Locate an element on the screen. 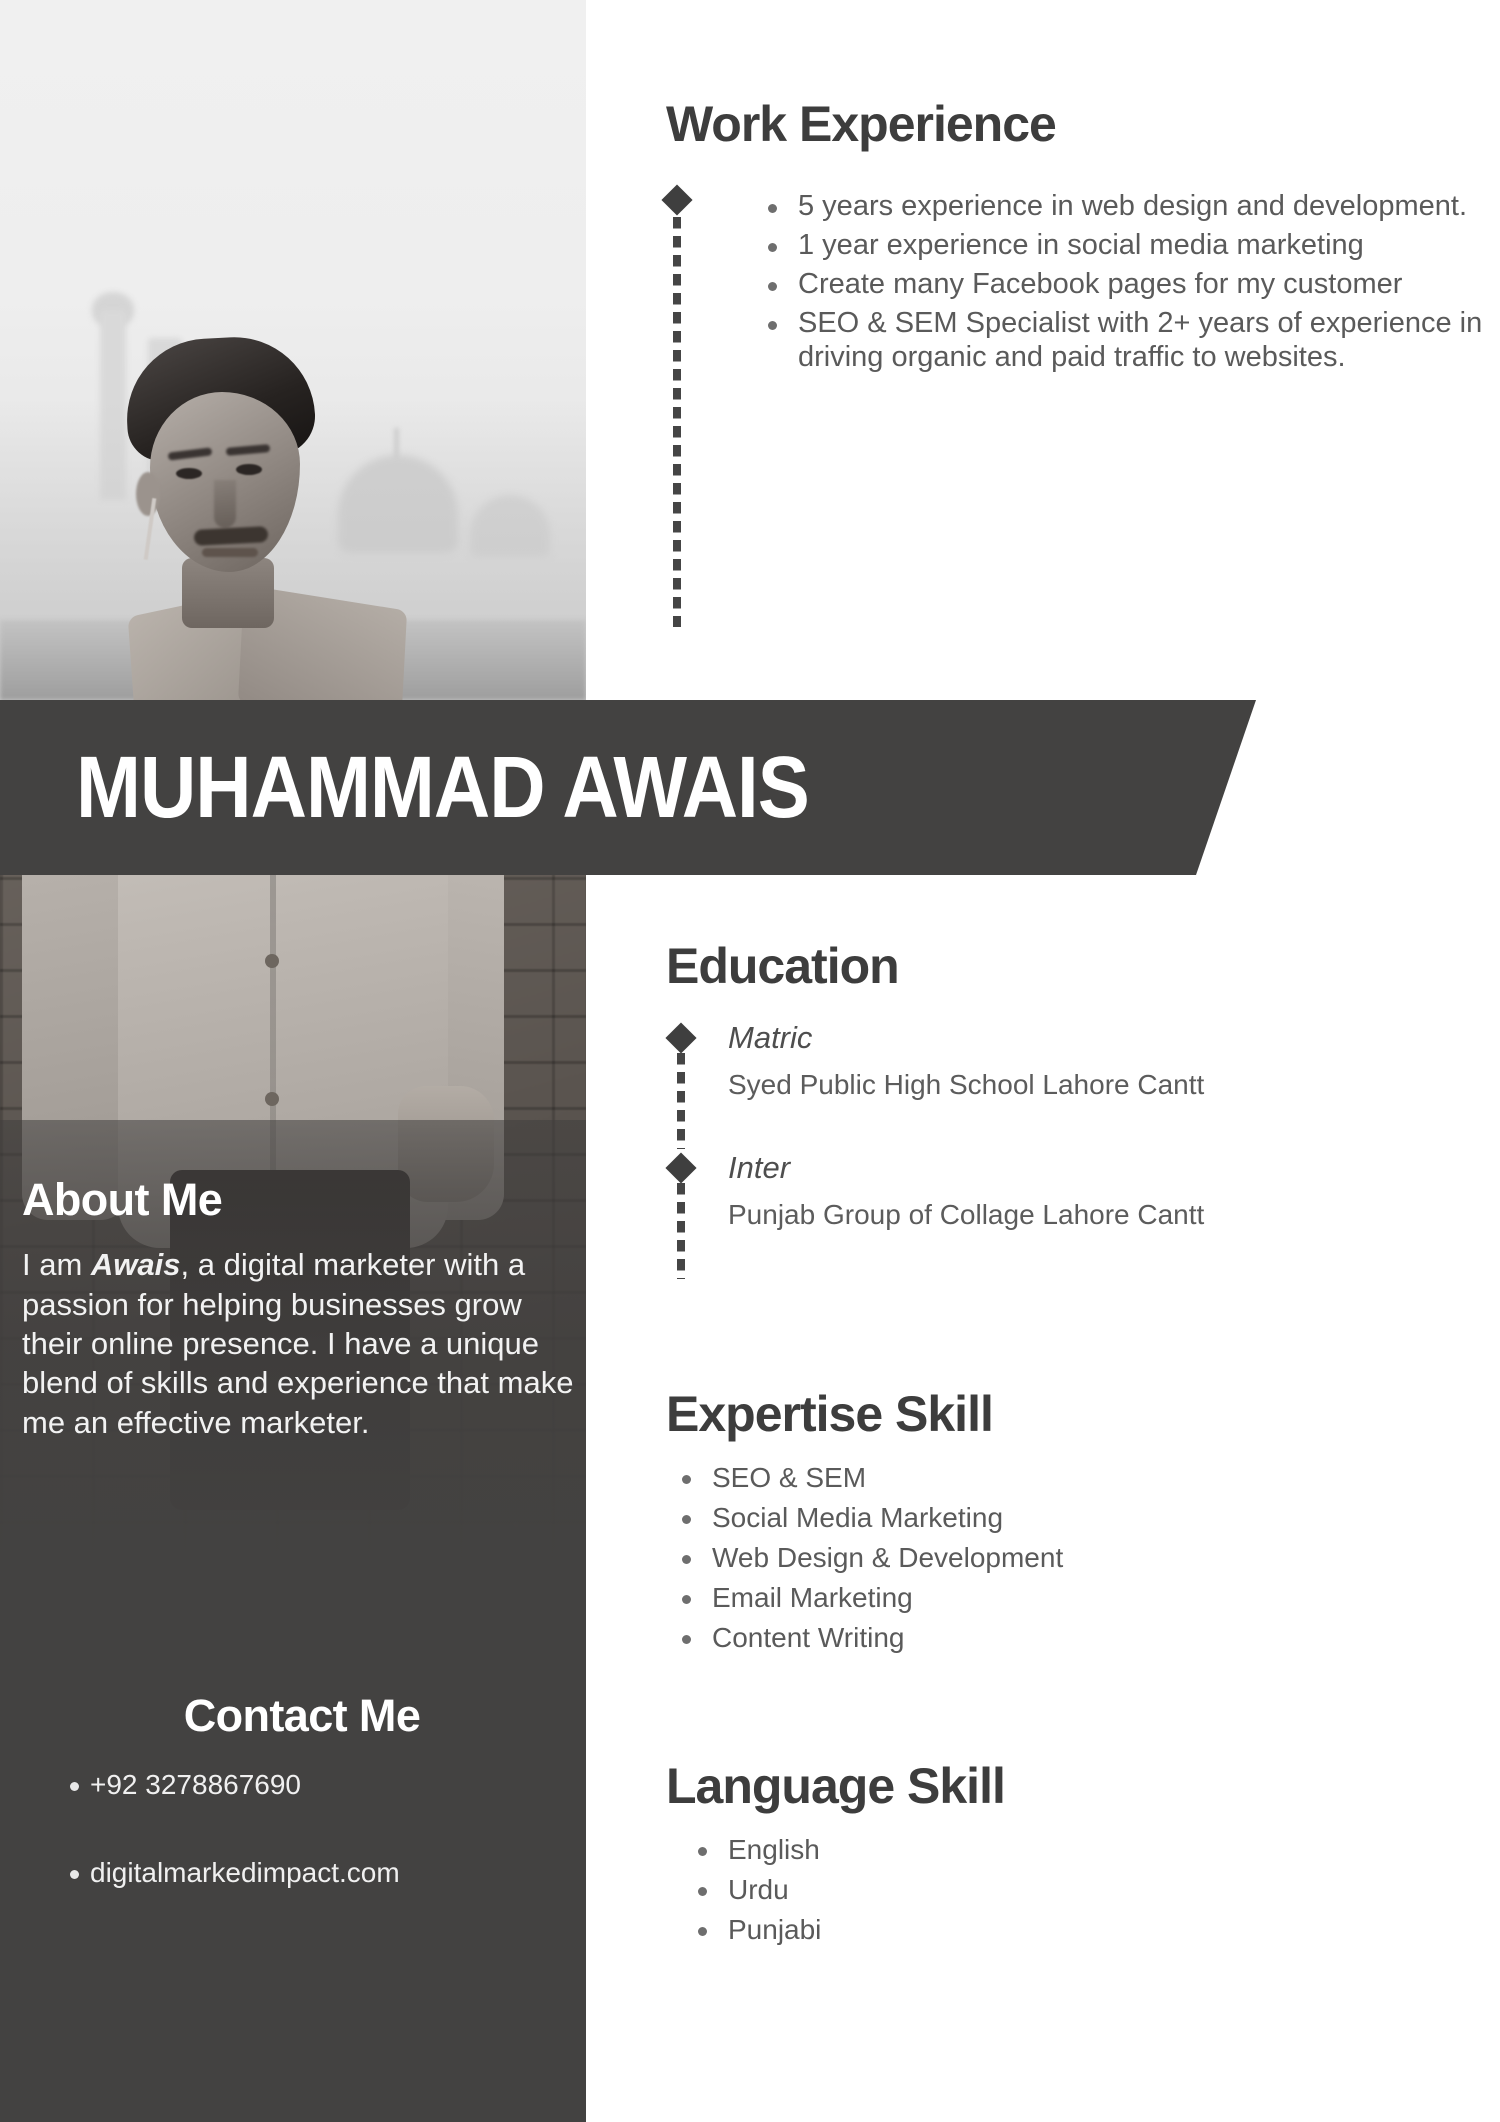  contact-phone: +92 3278867690 is located at coordinates (302, 1785).